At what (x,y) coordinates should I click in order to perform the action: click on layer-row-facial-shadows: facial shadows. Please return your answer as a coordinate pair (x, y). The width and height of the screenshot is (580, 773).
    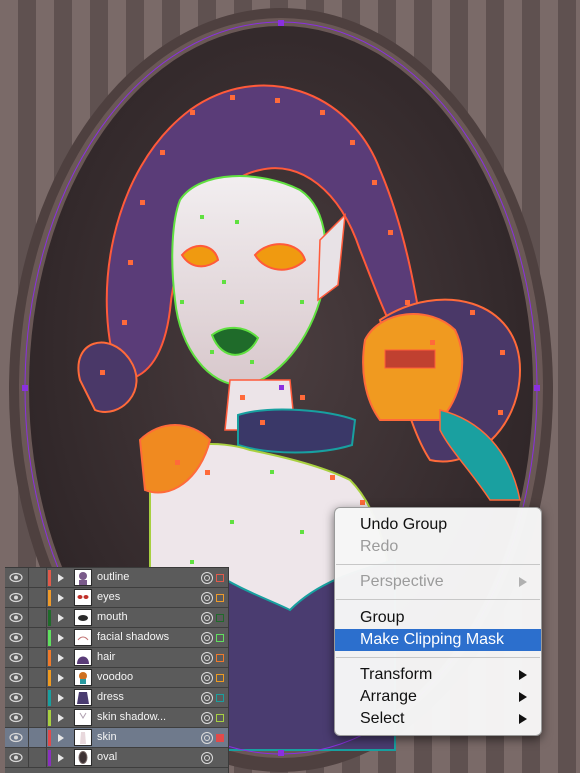
    Looking at the image, I should click on (116, 638).